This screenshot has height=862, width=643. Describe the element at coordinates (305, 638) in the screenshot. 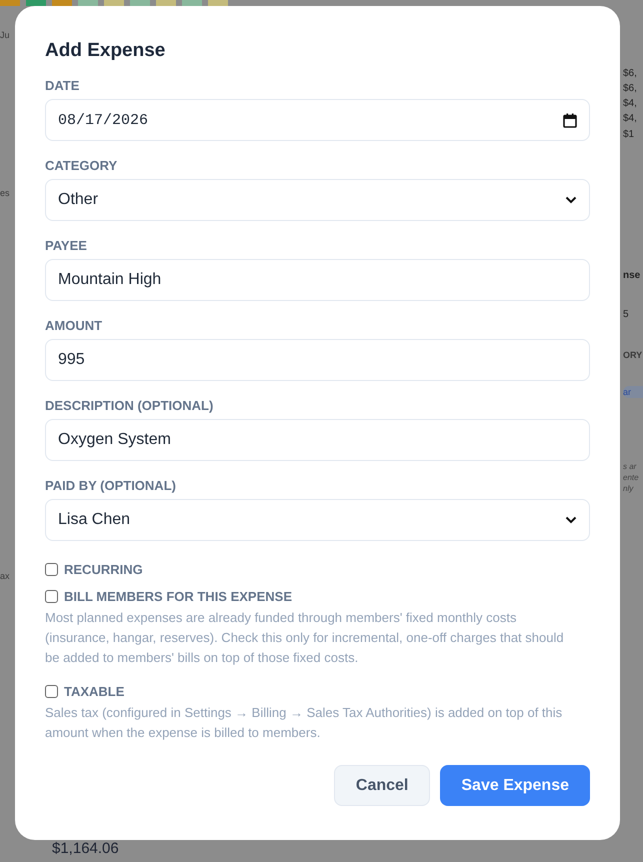

I see `help-text: Most planned expenses are already funded through members' fixed monthly costs (insurance, hangar, reserves). Check this only for incremental, one-off charges that should be added to members' bills on top of those fixed costs.` at that location.